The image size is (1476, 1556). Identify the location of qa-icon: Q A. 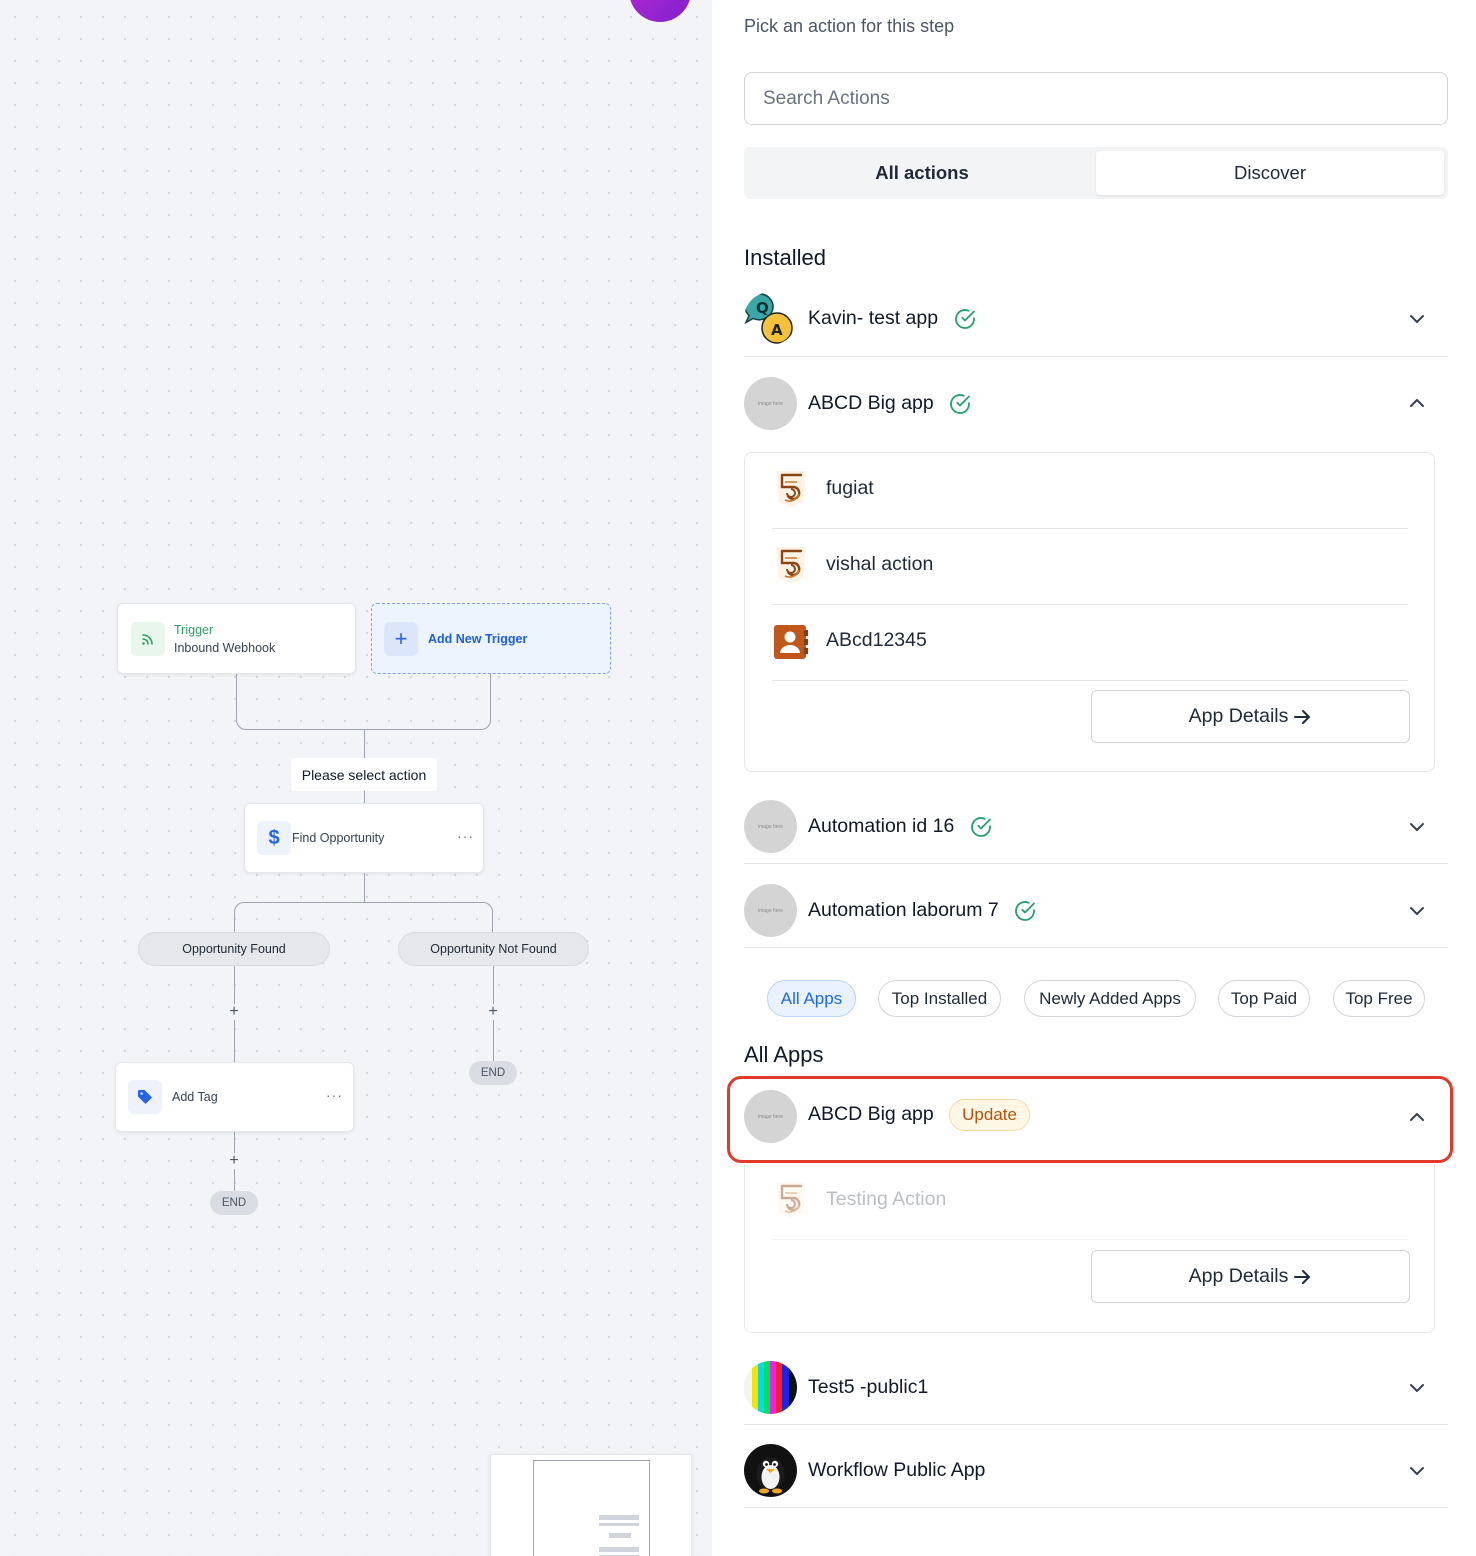
(770, 318).